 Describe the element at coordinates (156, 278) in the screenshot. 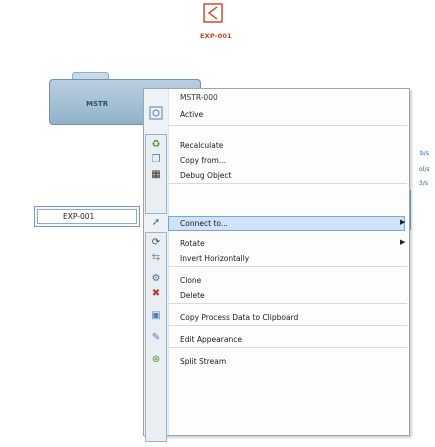

I see `clone-icon: ⚙` at that location.